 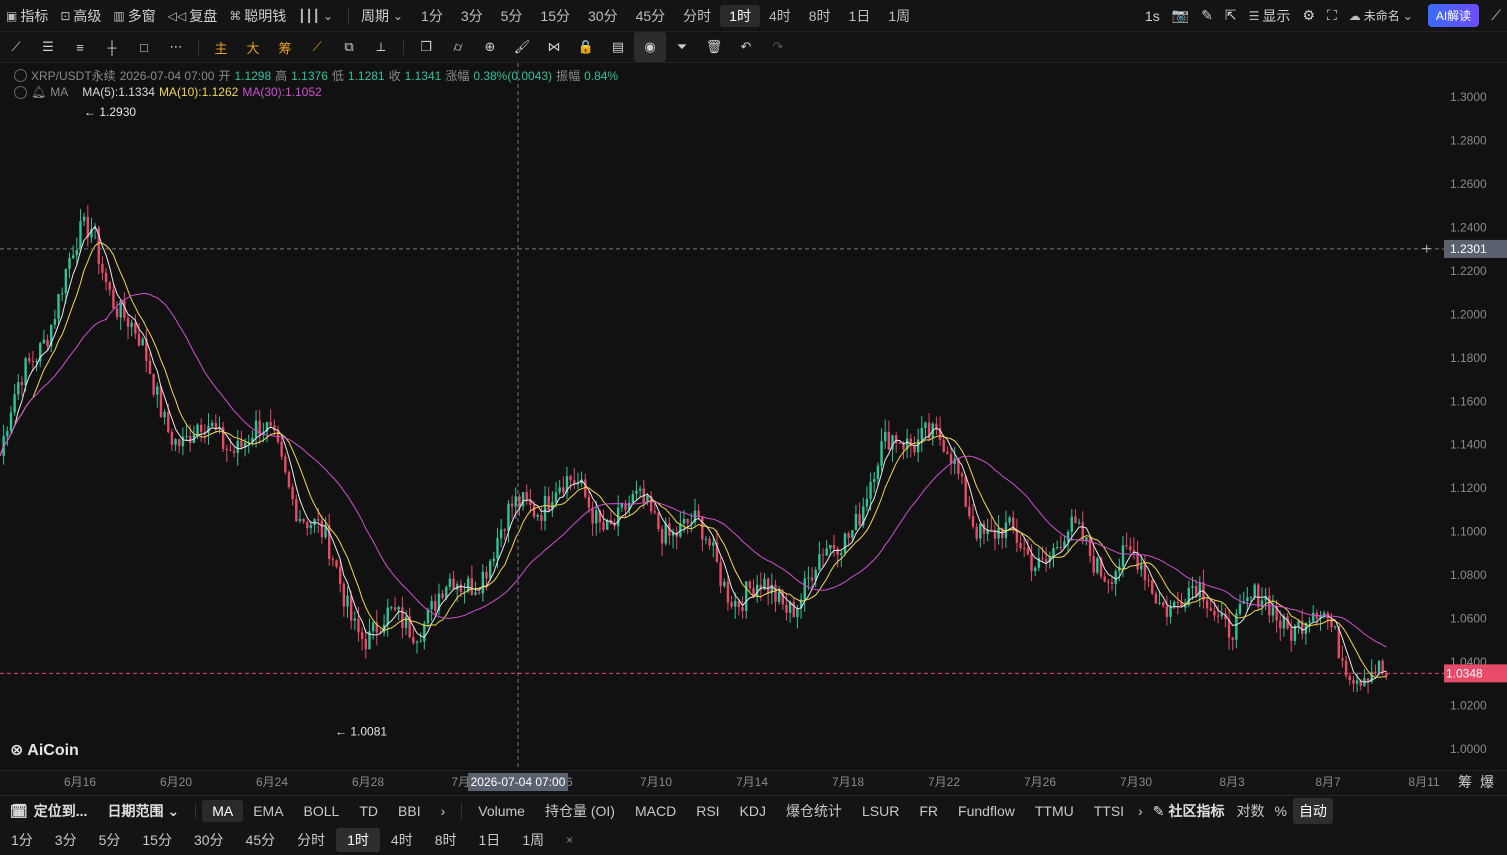 I want to click on layout-select: ☁ 未命名 ⌄, so click(x=1382, y=15).